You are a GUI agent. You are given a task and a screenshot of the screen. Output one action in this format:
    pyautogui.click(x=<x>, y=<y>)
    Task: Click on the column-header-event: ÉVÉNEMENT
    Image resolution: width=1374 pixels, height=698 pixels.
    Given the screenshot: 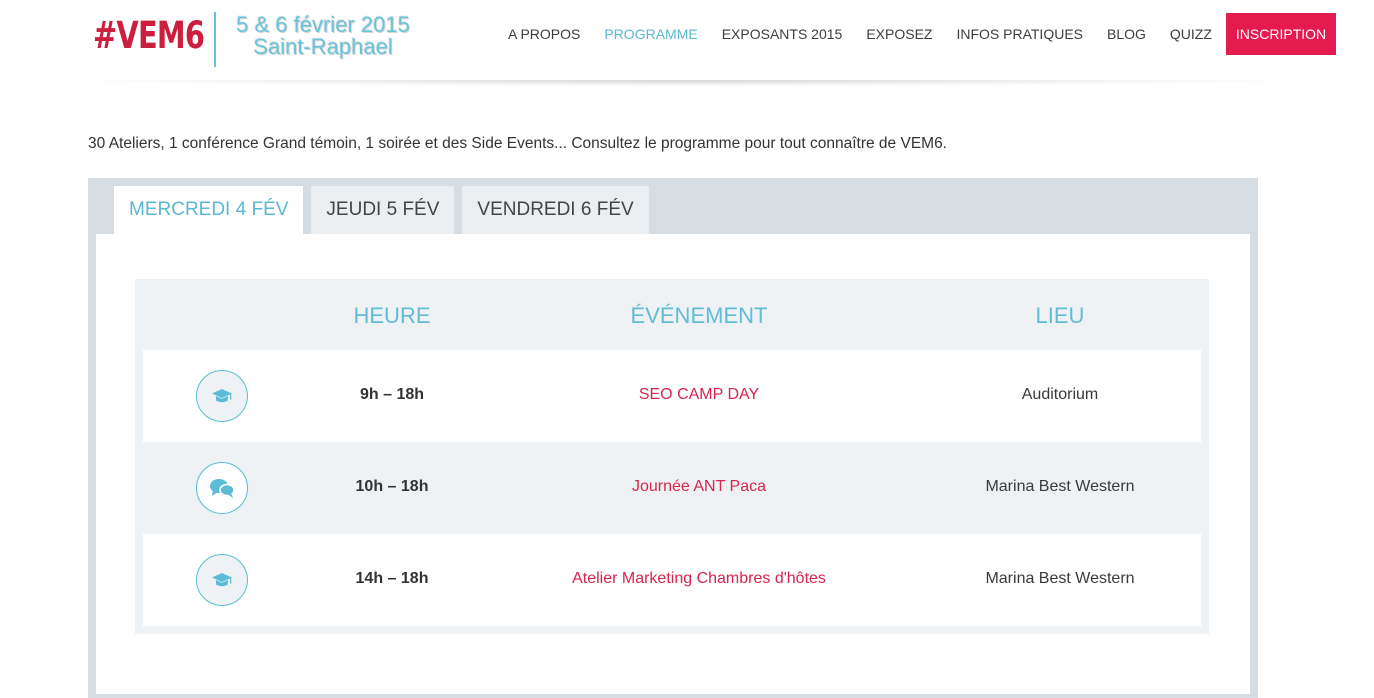 What is the action you would take?
    pyautogui.click(x=699, y=315)
    